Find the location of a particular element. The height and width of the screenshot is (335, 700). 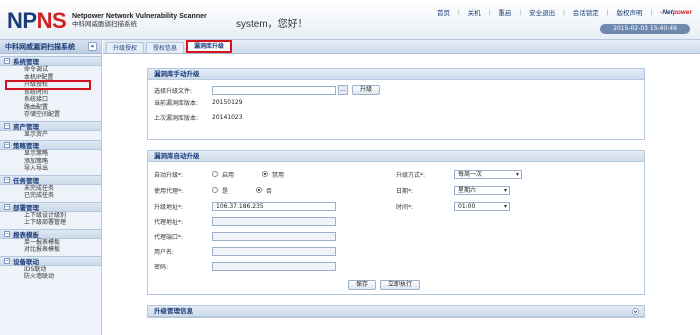

sidebar-item-system-interface: 系统接口 is located at coordinates (50, 100).